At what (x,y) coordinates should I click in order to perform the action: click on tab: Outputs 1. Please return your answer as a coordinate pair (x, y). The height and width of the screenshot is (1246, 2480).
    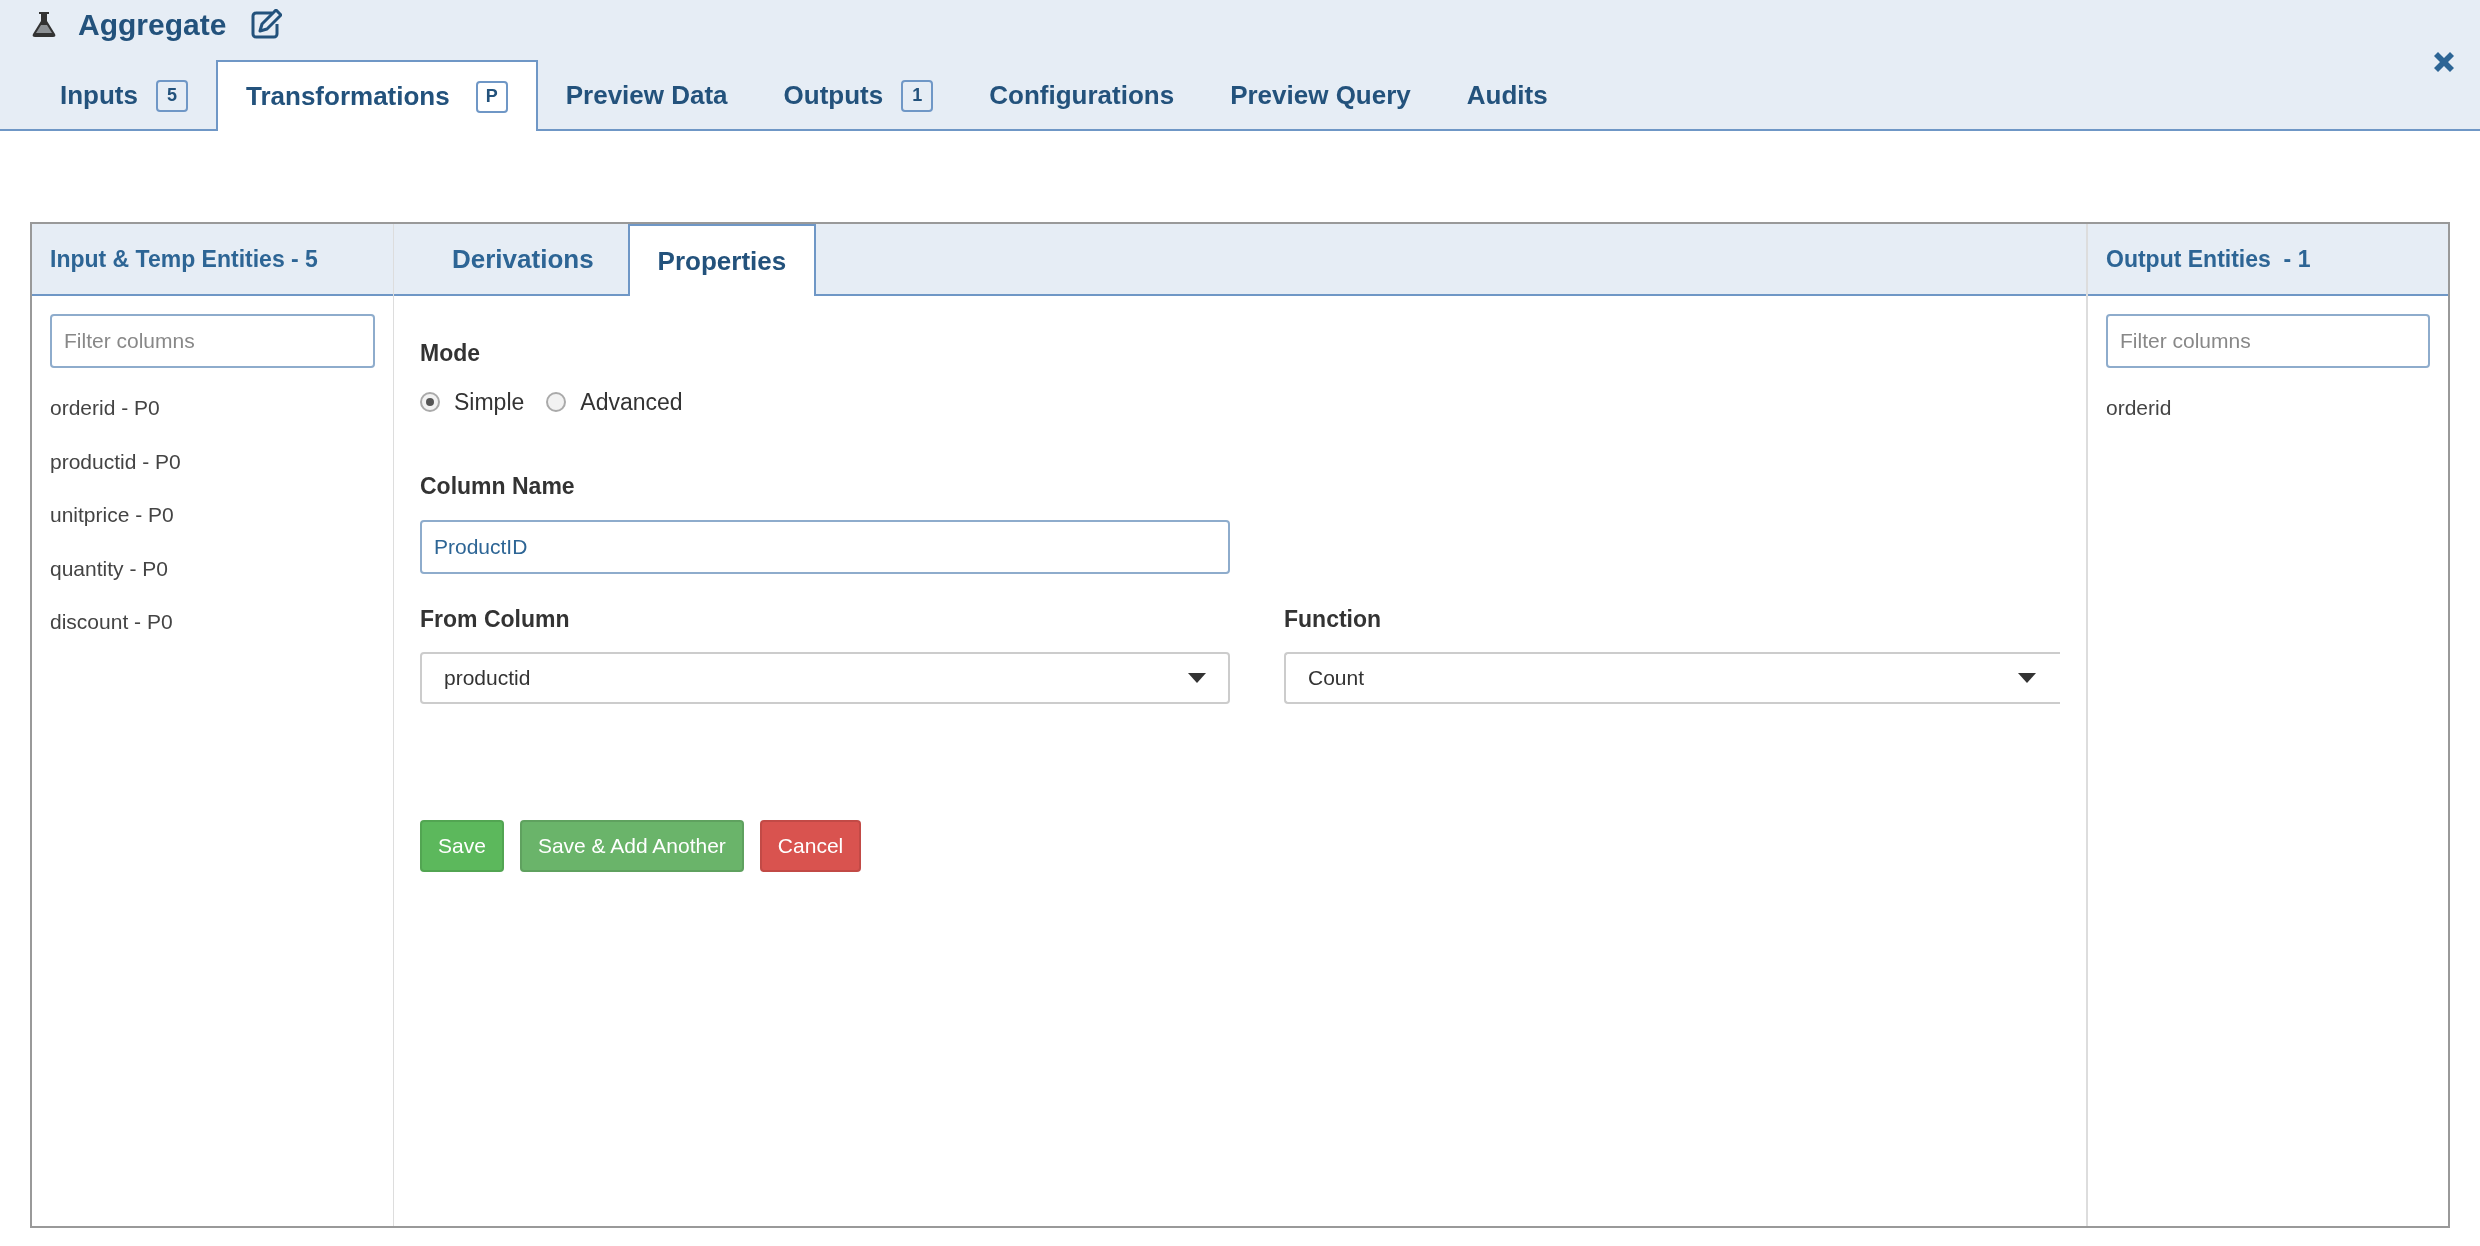
    Looking at the image, I should click on (858, 95).